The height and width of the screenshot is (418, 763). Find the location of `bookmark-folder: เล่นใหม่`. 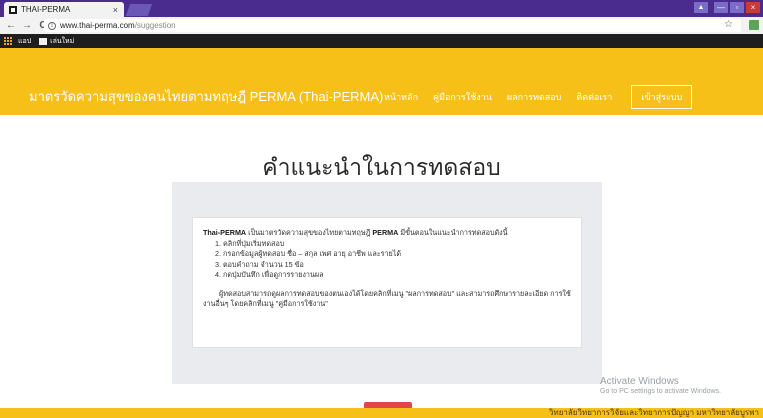

bookmark-folder: เล่นใหม่ is located at coordinates (56, 41).